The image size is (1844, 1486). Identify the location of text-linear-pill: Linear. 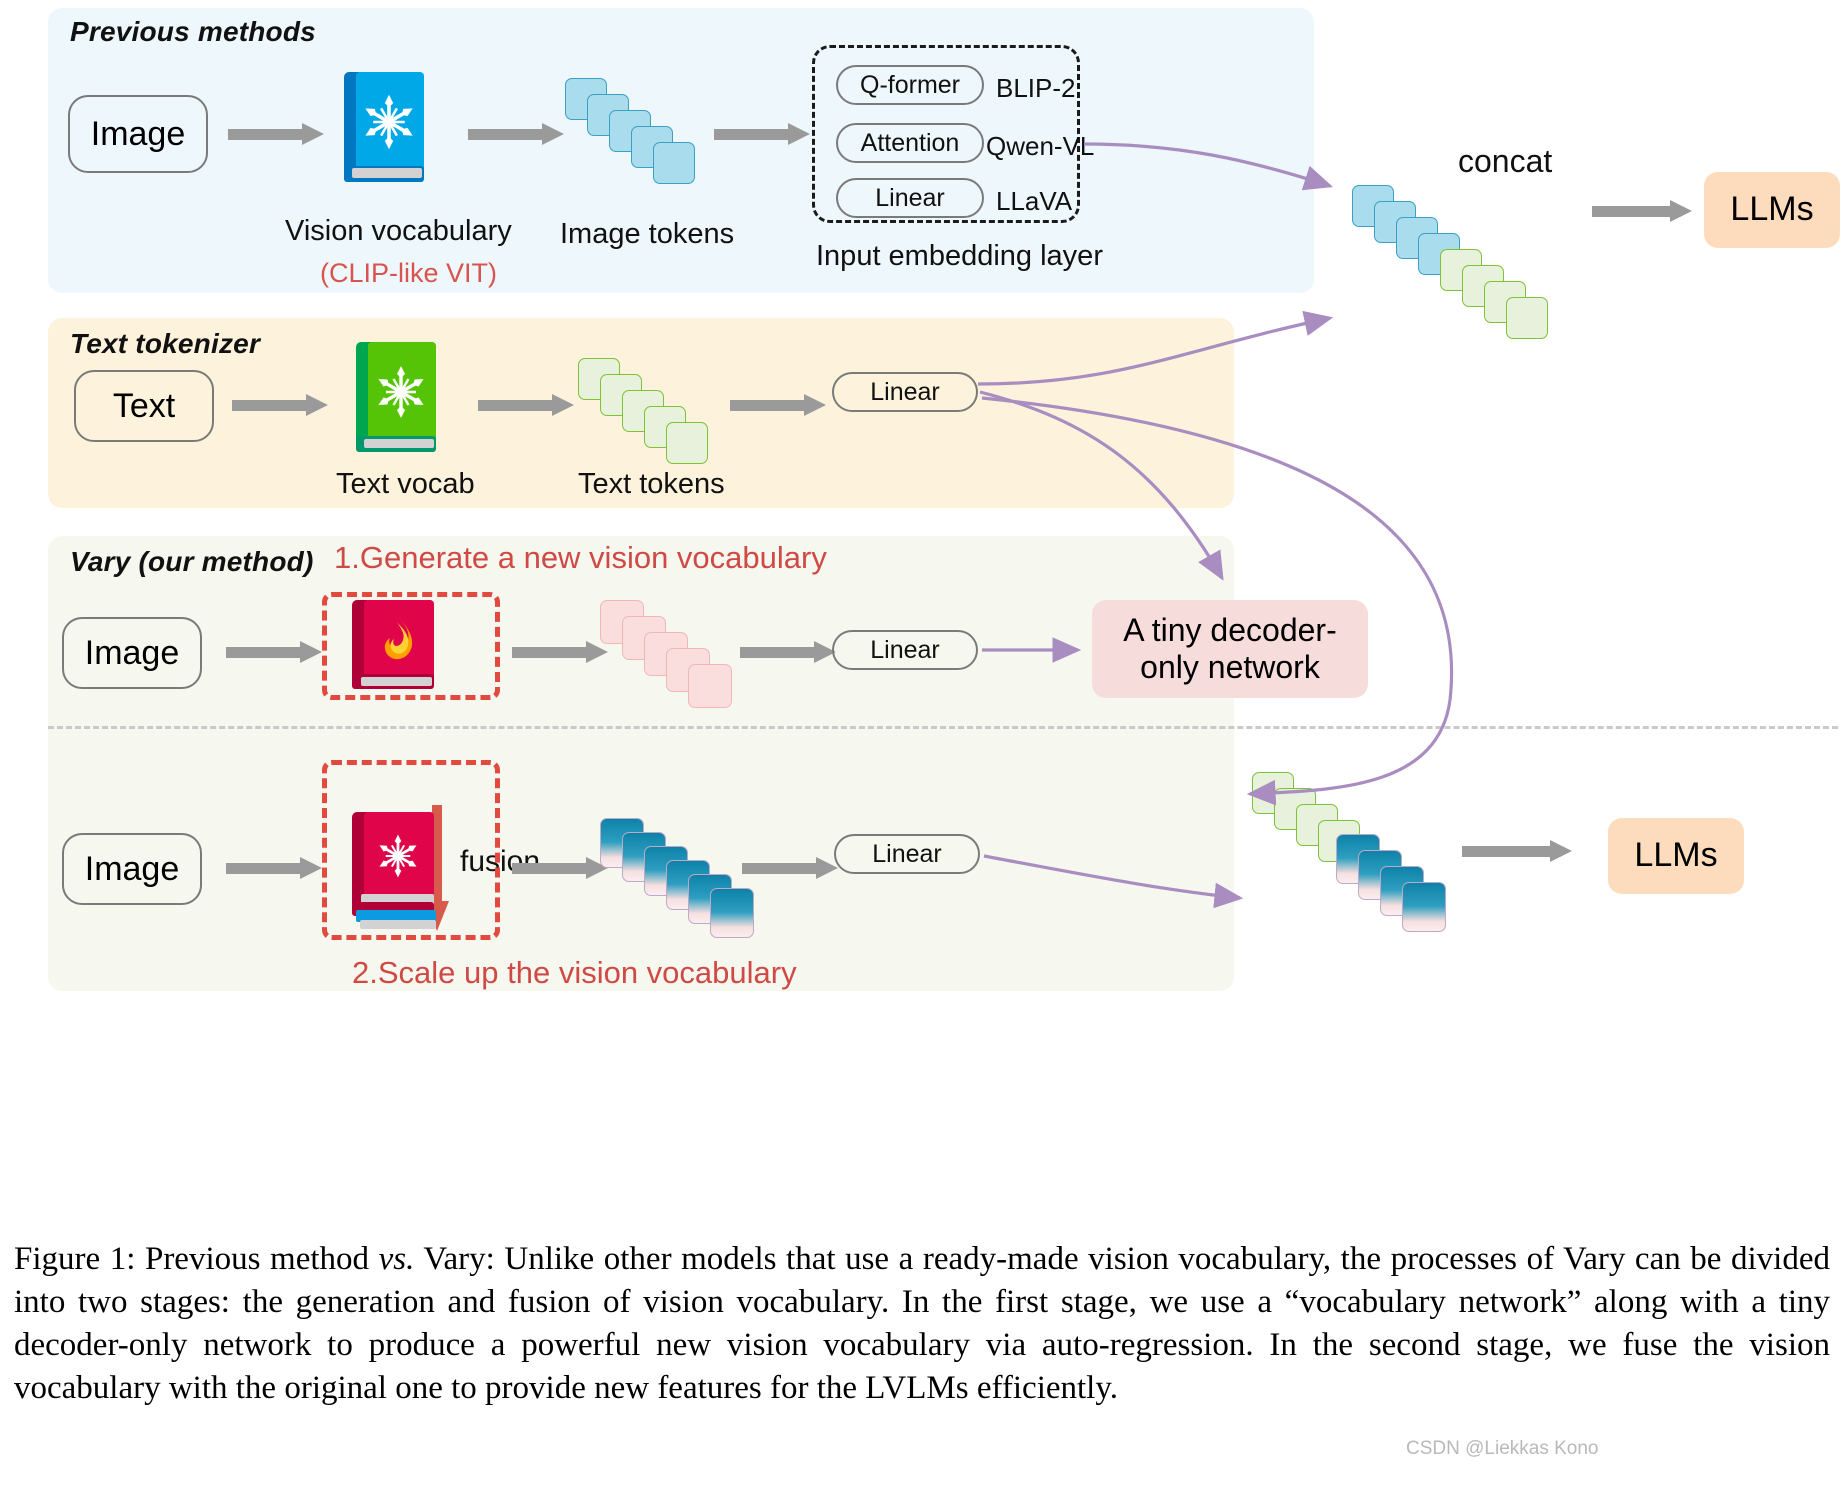
(905, 392).